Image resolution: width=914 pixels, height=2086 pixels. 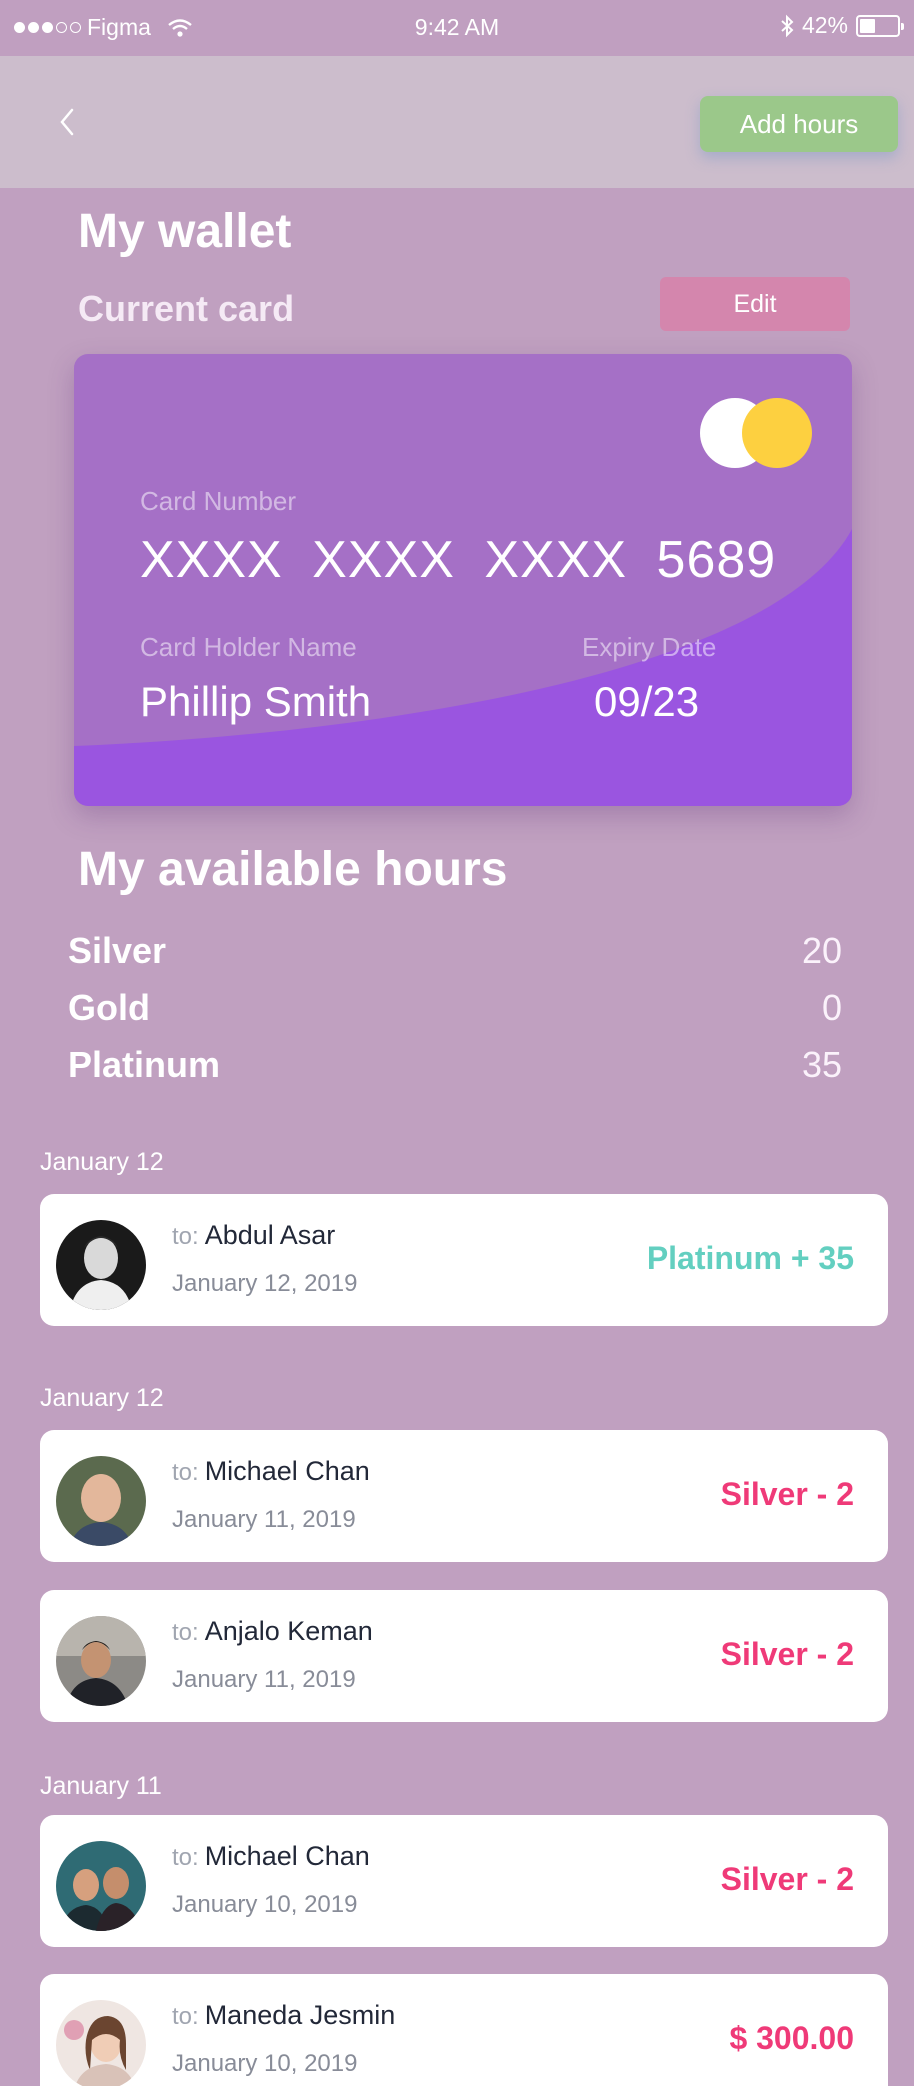 I want to click on card-number-label: Card Number, so click(x=218, y=501).